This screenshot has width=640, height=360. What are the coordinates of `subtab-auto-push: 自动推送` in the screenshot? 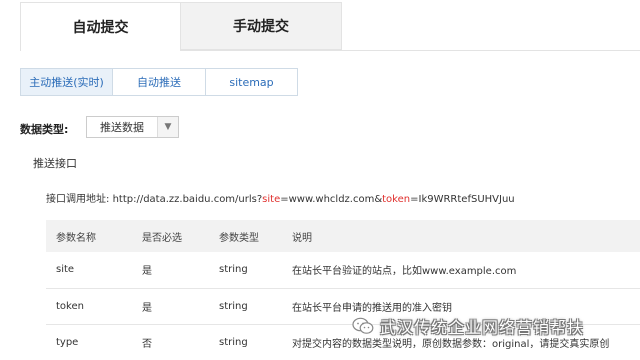 It's located at (159, 82).